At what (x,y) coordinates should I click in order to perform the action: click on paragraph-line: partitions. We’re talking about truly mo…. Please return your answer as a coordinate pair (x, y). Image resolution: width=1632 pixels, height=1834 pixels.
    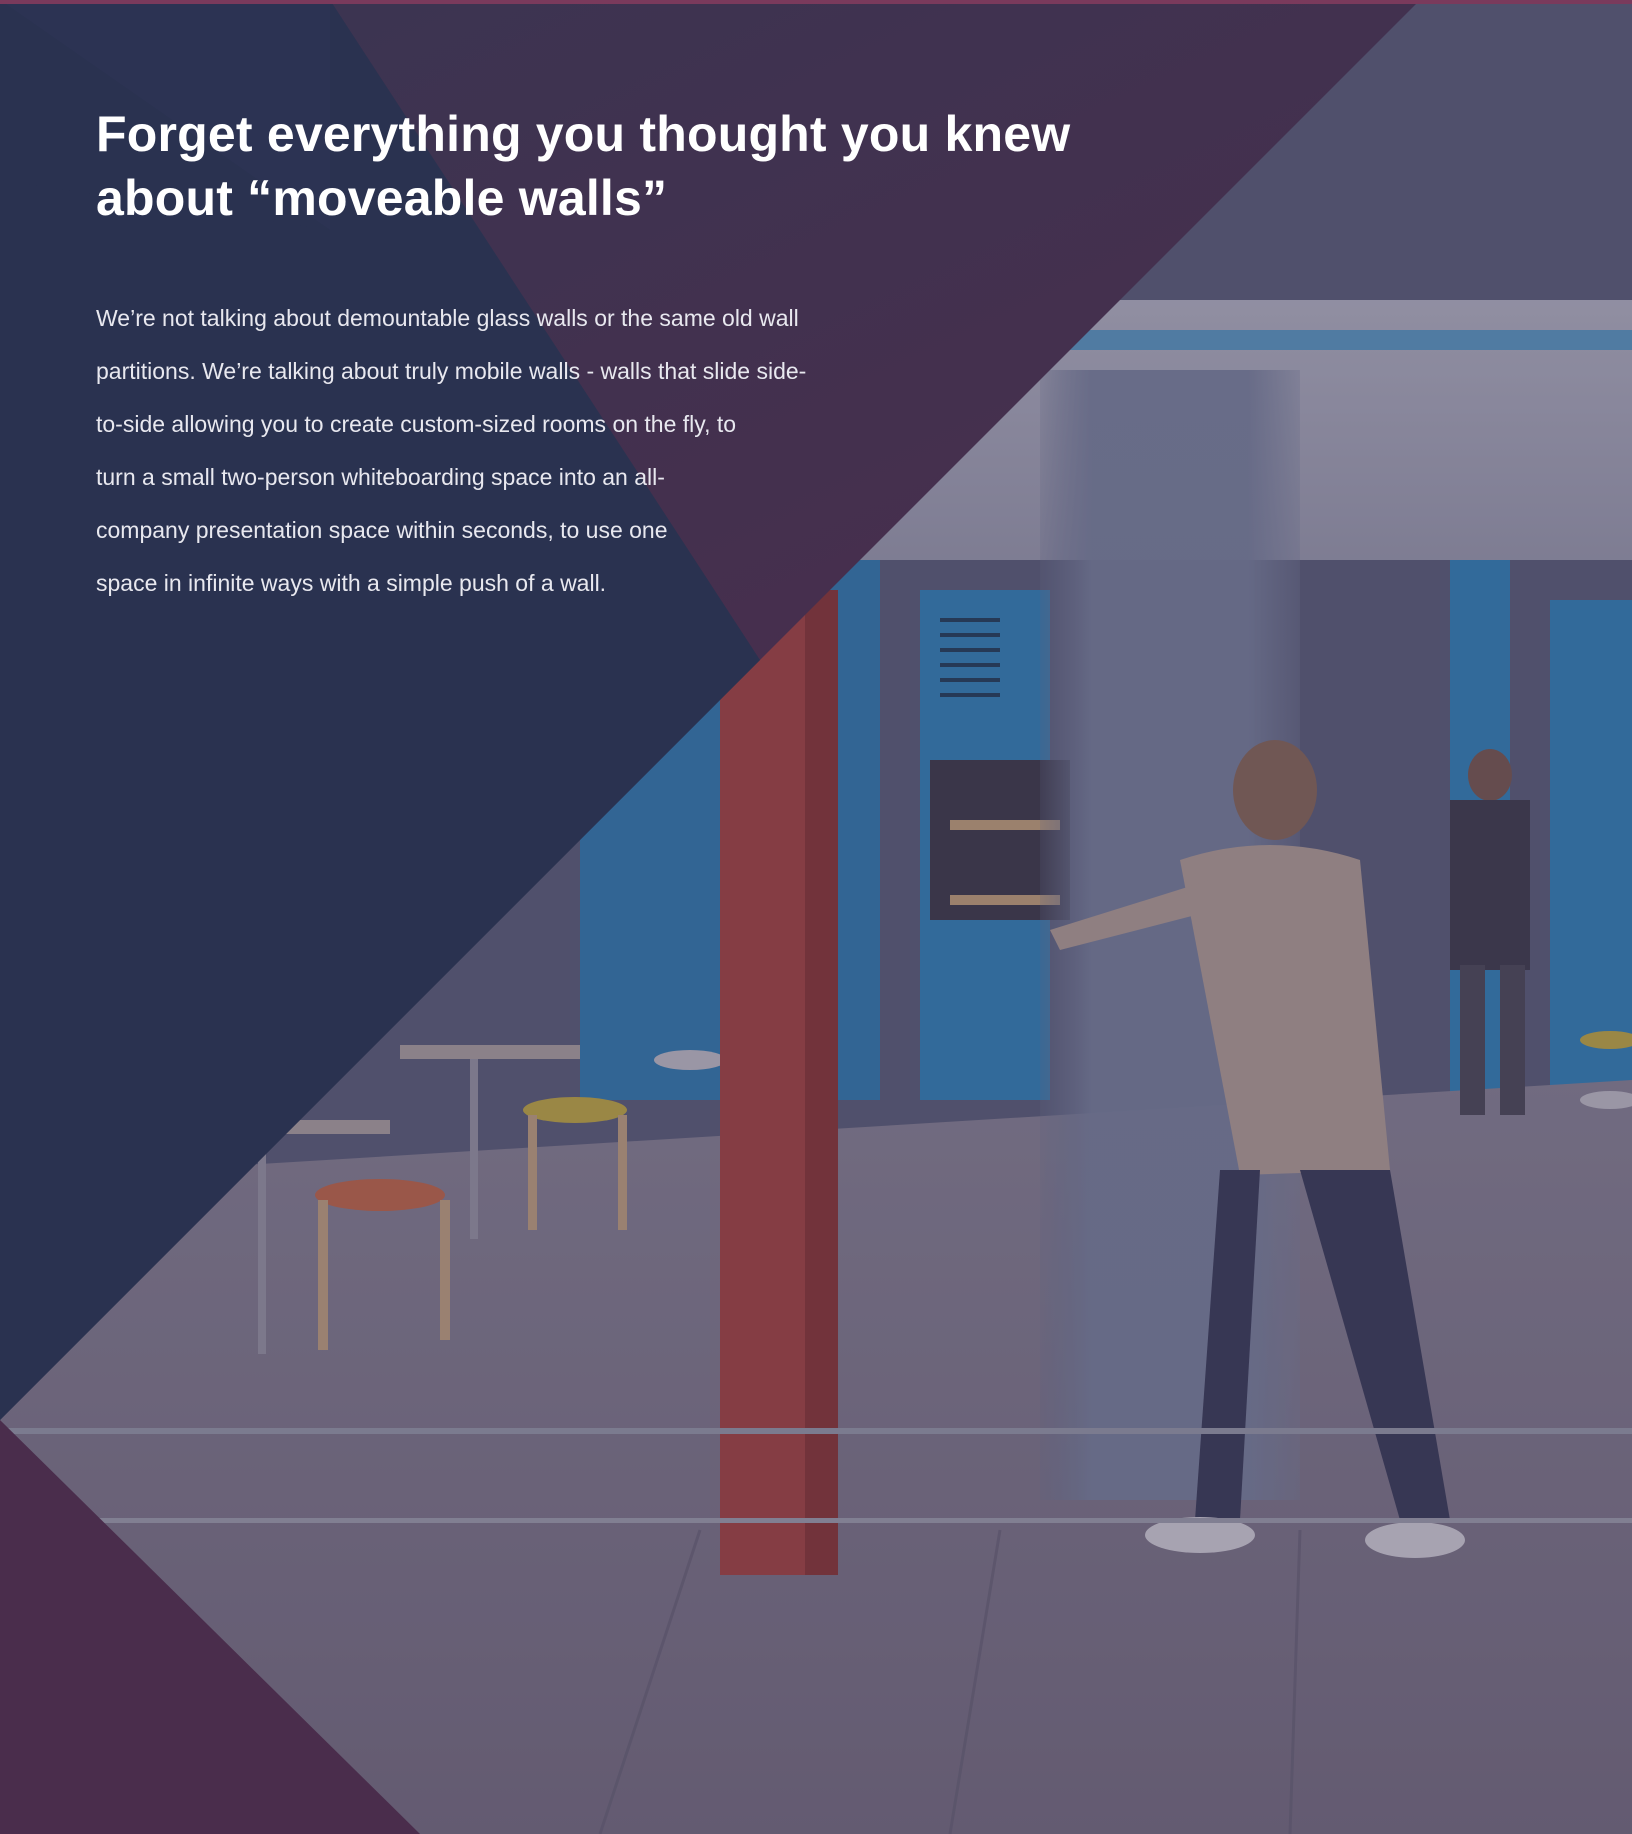
    Looking at the image, I should click on (451, 371).